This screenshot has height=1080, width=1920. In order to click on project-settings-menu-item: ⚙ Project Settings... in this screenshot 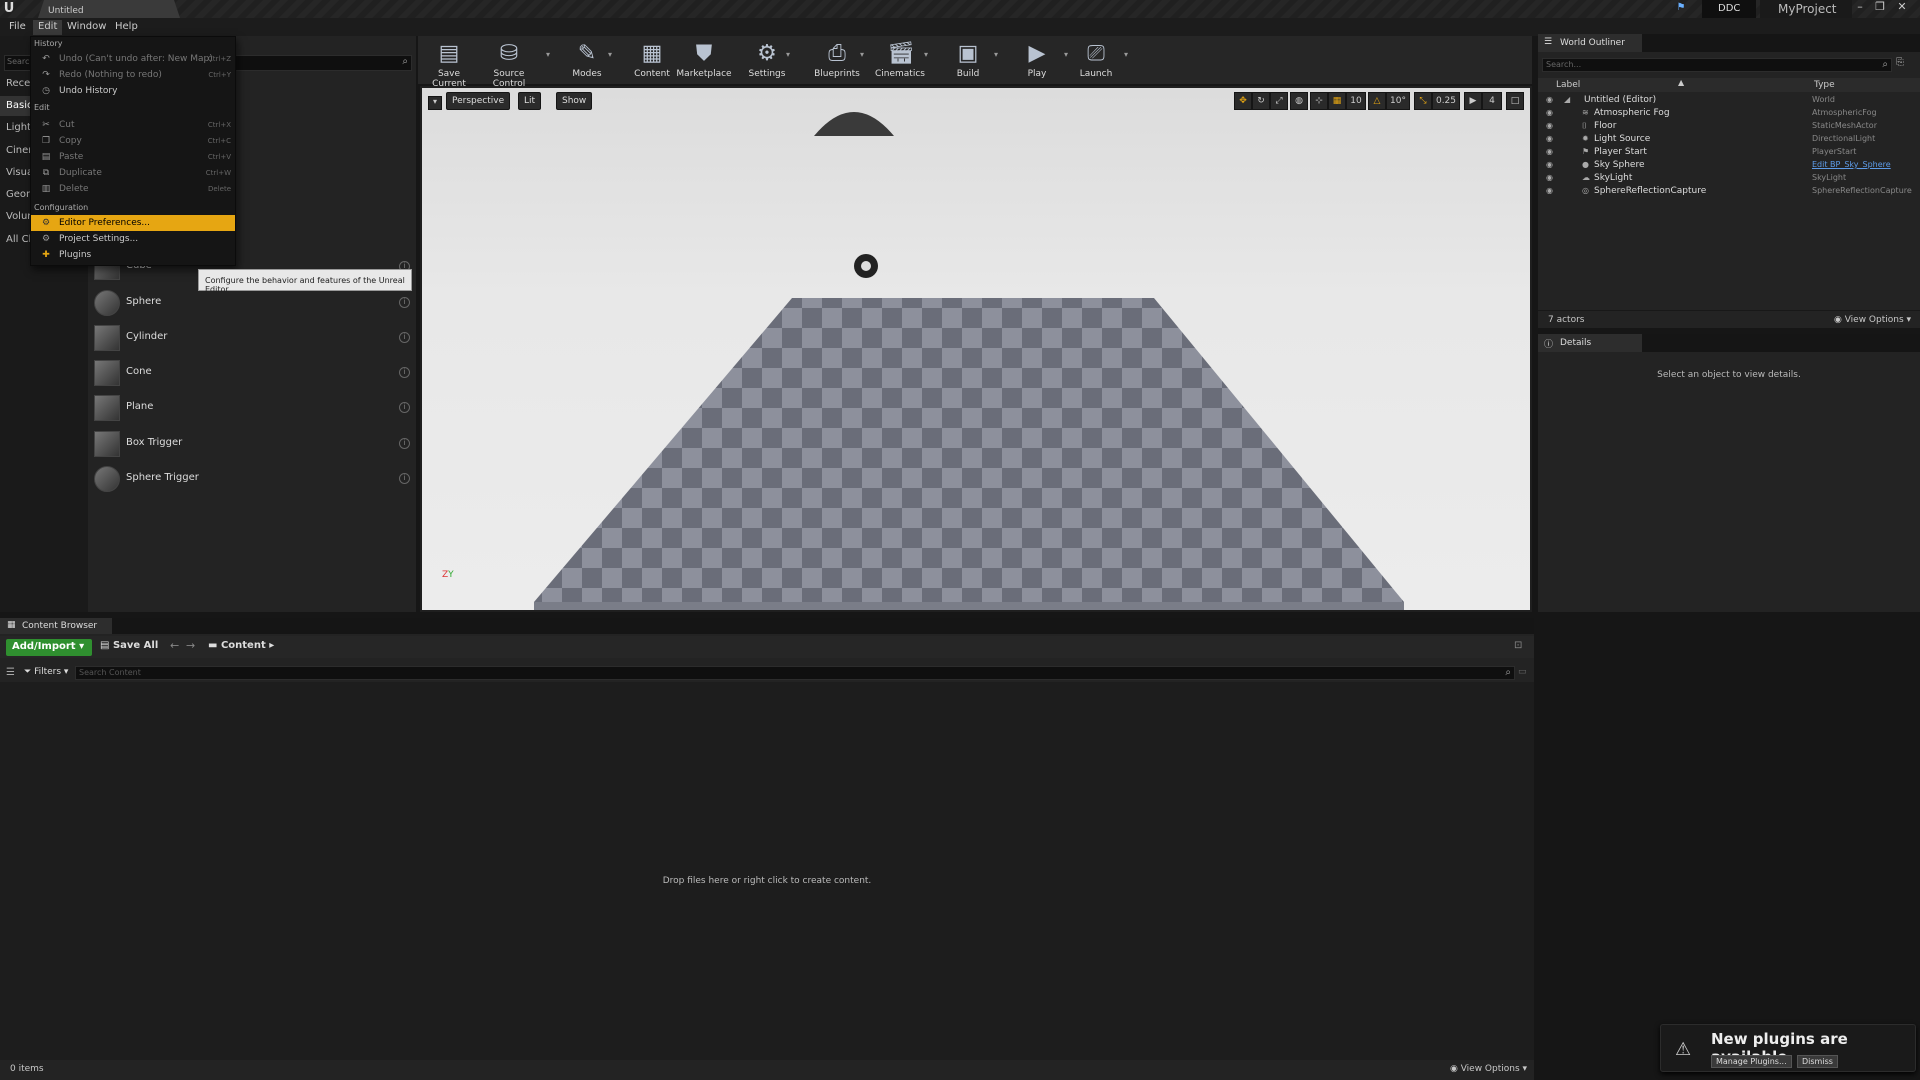, I will do `click(133, 239)`.